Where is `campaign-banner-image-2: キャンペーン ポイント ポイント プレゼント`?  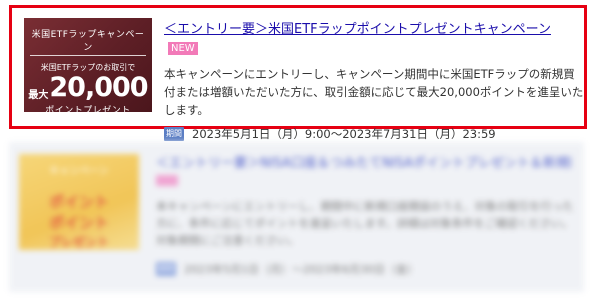 campaign-banner-image-2: キャンペーン ポイント ポイント プレゼント is located at coordinates (79, 202).